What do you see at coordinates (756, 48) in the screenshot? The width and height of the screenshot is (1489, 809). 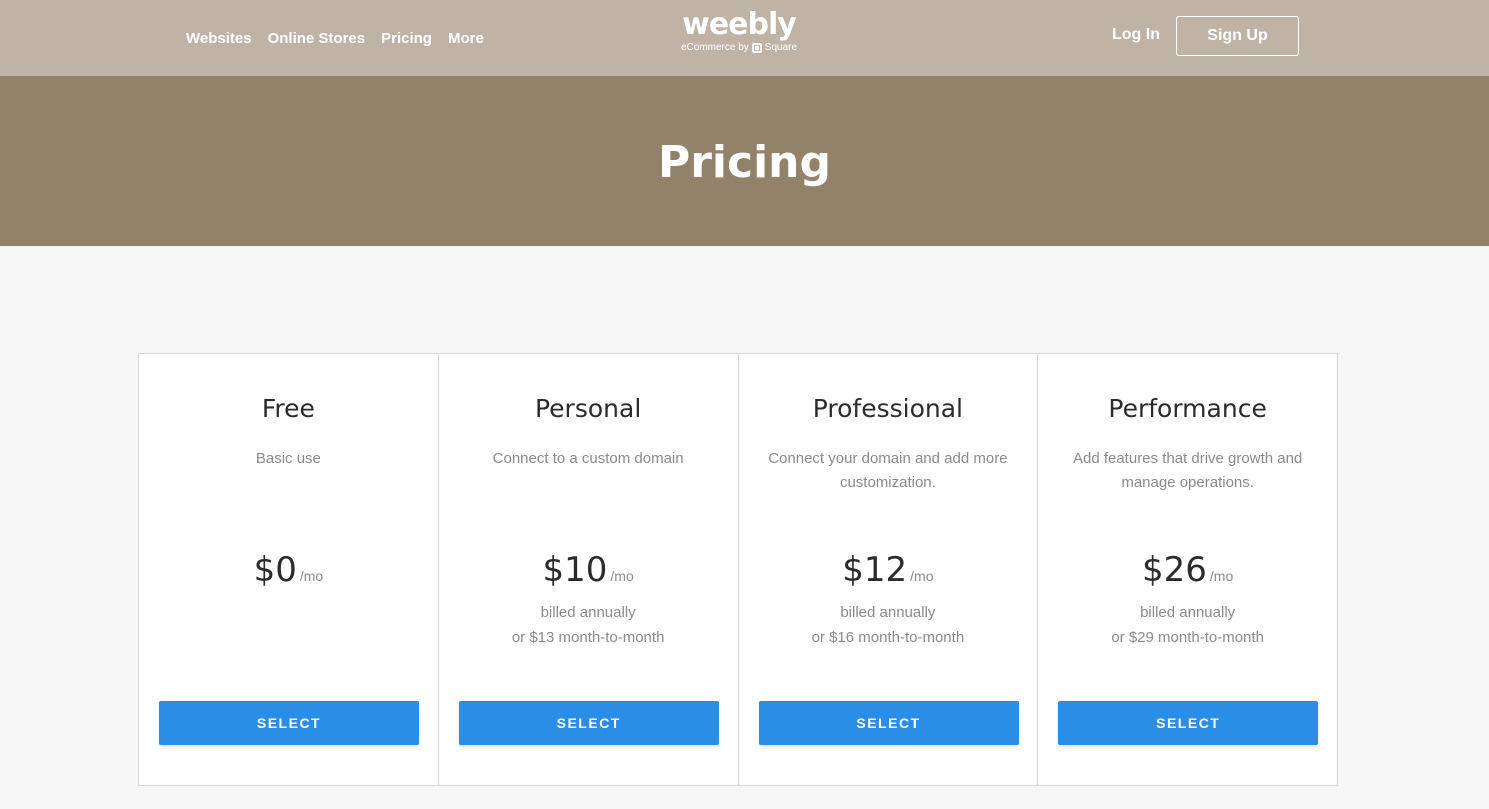 I see `square-icon` at bounding box center [756, 48].